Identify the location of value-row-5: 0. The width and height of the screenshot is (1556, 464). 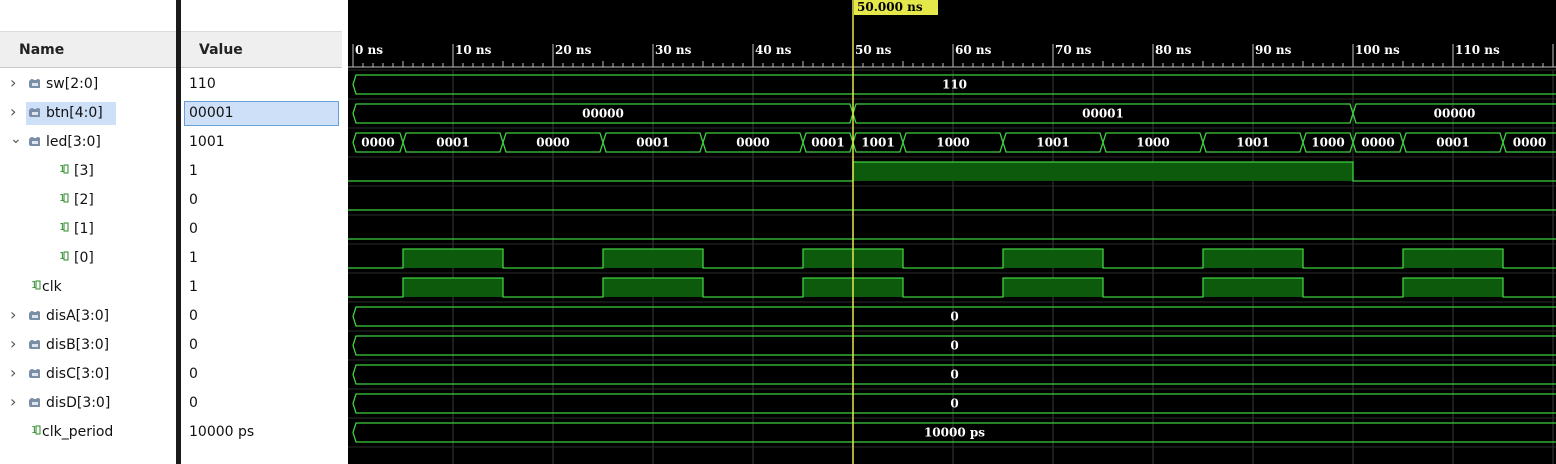
(261, 229).